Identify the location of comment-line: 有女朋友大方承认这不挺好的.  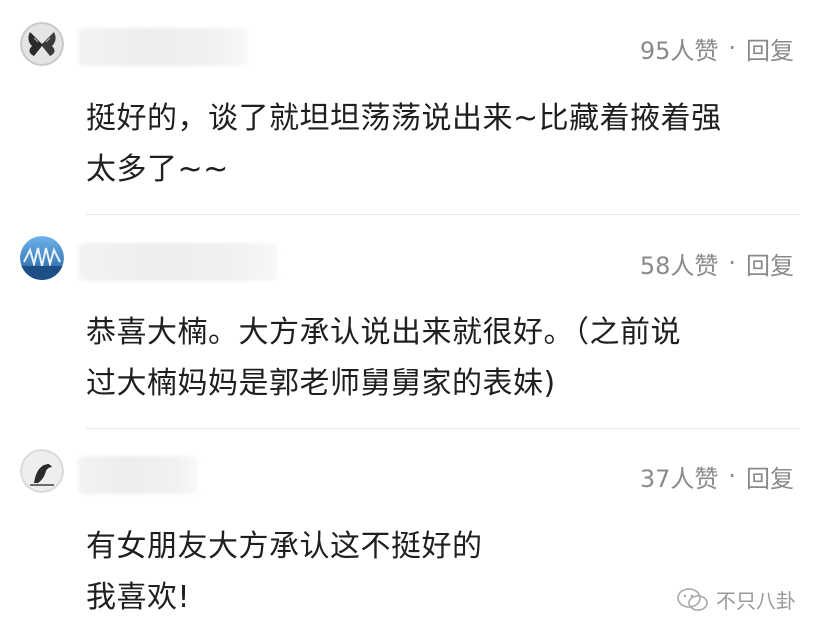
(284, 546).